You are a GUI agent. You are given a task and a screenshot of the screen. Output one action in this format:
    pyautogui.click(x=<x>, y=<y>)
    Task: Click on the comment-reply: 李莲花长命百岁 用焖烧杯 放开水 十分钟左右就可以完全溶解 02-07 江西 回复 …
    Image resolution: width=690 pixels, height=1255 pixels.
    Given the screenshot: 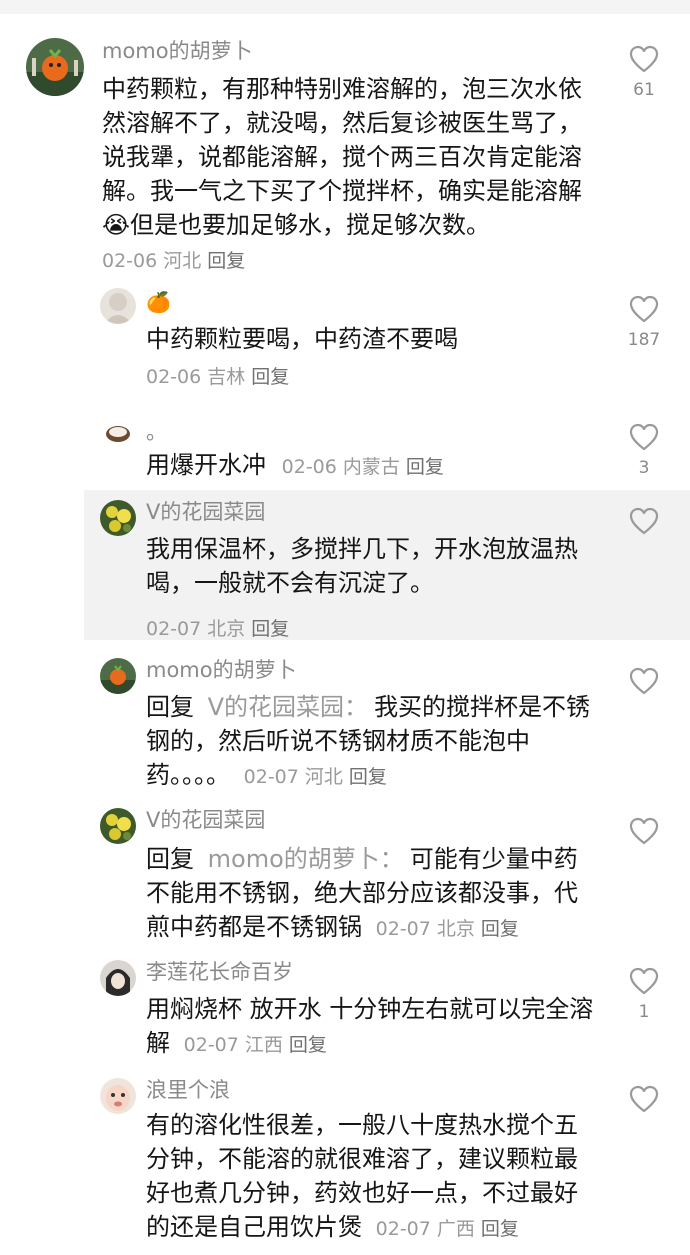 What is the action you would take?
    pyautogui.click(x=345, y=1011)
    